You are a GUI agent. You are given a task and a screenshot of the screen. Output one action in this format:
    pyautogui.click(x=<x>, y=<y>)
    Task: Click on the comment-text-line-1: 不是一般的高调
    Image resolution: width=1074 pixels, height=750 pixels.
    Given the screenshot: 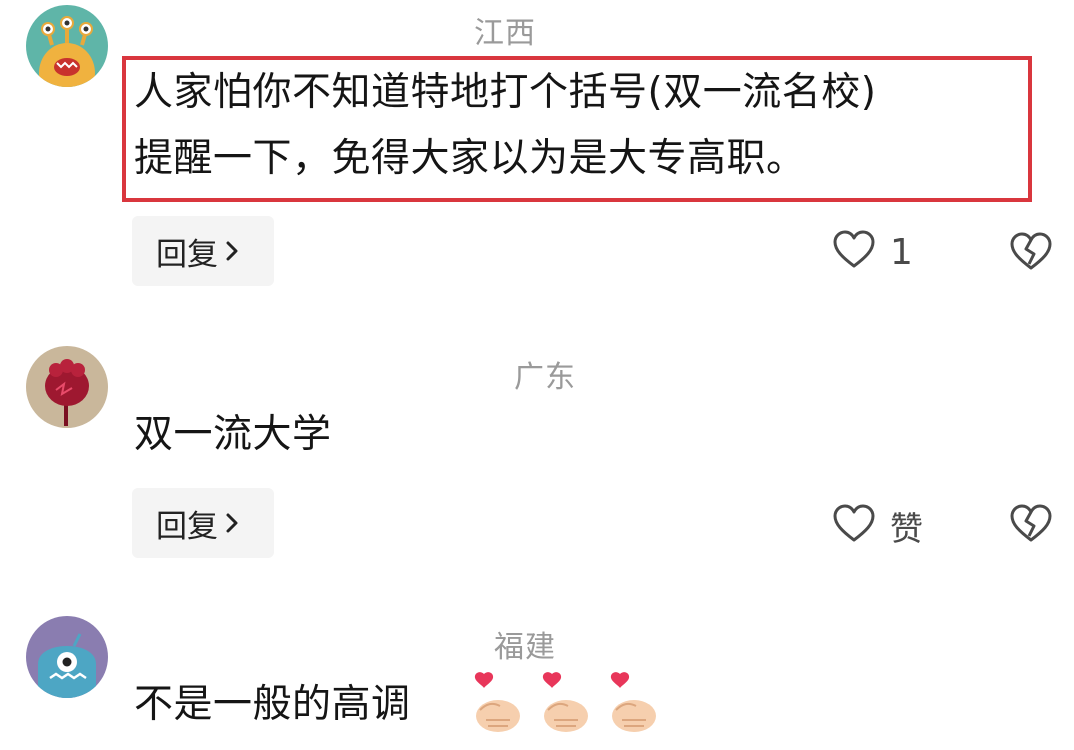 What is the action you would take?
    pyautogui.click(x=272, y=704)
    